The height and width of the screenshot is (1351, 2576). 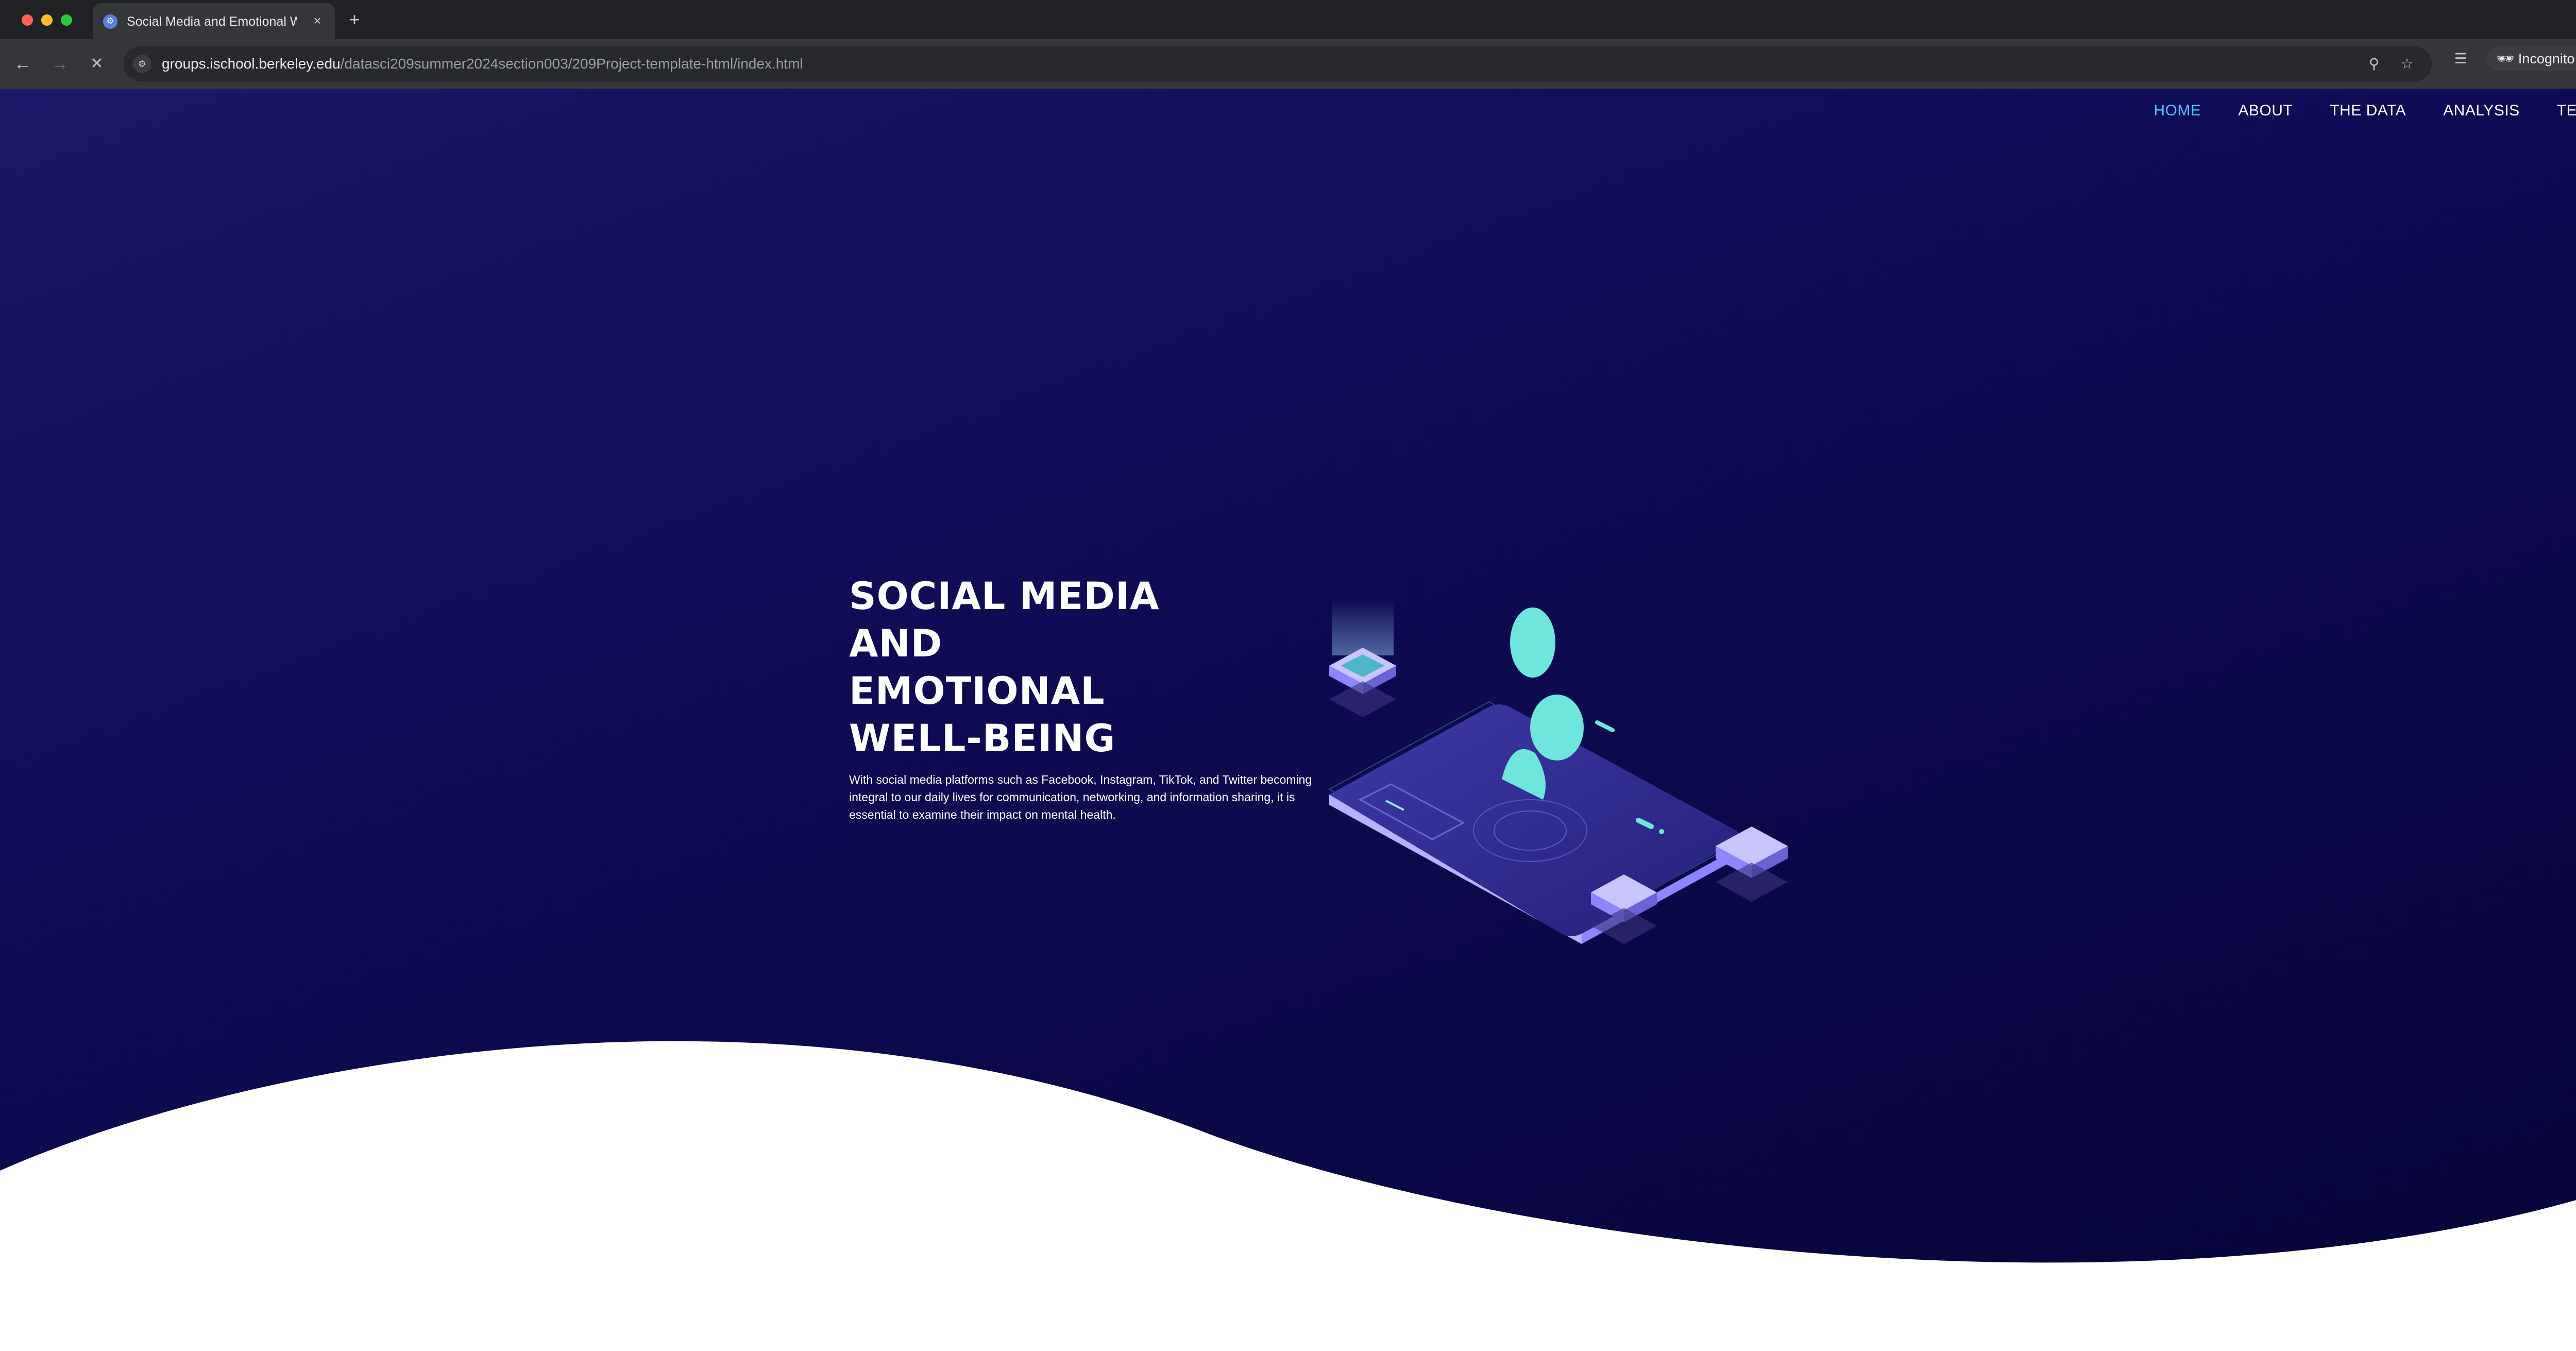 What do you see at coordinates (1029, 668) in the screenshot?
I see `hero-title: SOCIAL MEDIA AND EMOTIONAL WELL-BEING` at bounding box center [1029, 668].